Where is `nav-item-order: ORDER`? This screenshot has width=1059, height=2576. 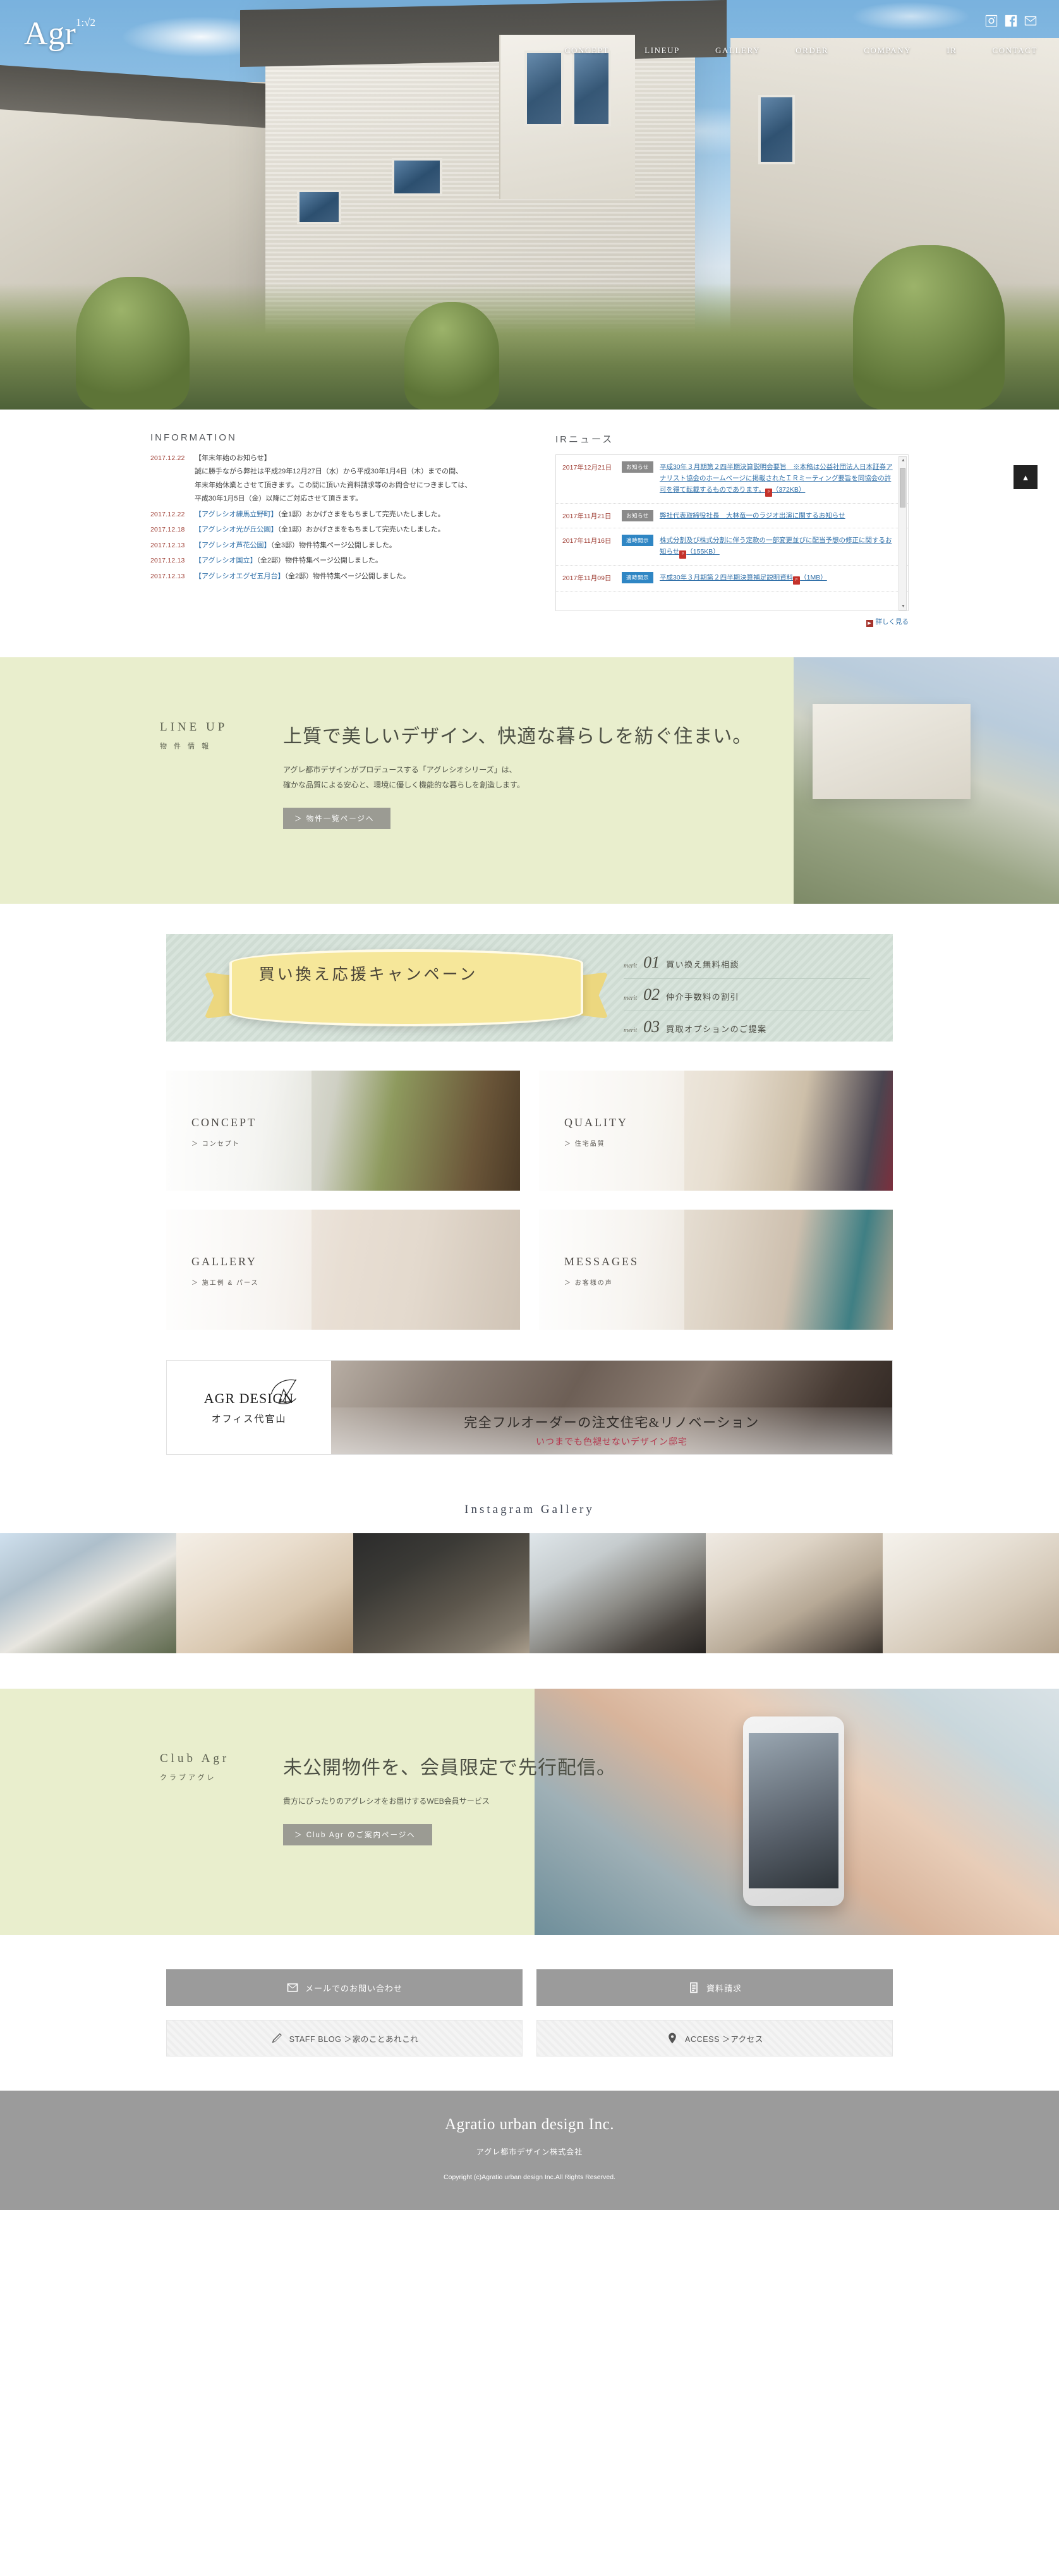
nav-item-order: ORDER is located at coordinates (812, 51).